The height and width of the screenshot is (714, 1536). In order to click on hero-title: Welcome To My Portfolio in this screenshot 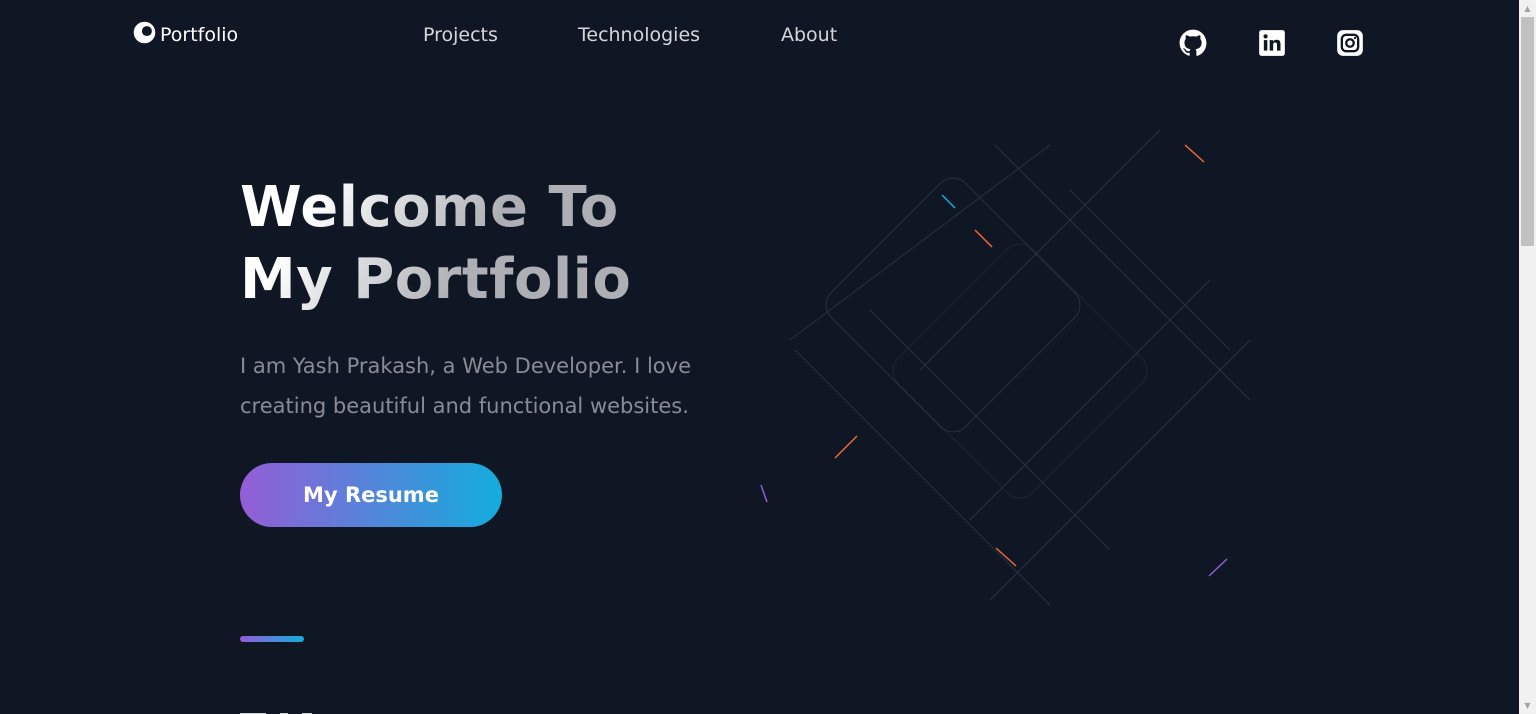, I will do `click(435, 244)`.